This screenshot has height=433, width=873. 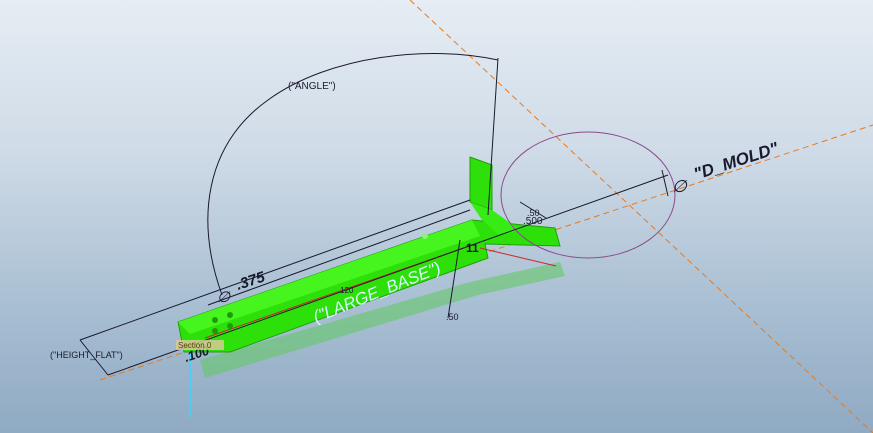 I want to click on d-mold-label: "D_MOLD", so click(x=736, y=161).